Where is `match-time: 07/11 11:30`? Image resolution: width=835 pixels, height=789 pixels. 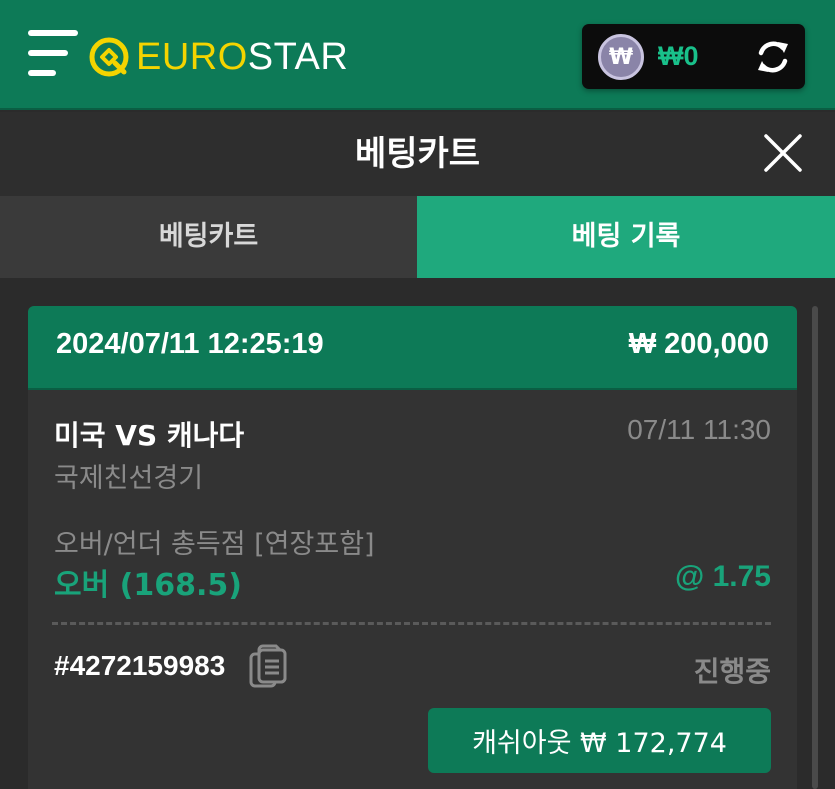
match-time: 07/11 11:30 is located at coordinates (699, 429).